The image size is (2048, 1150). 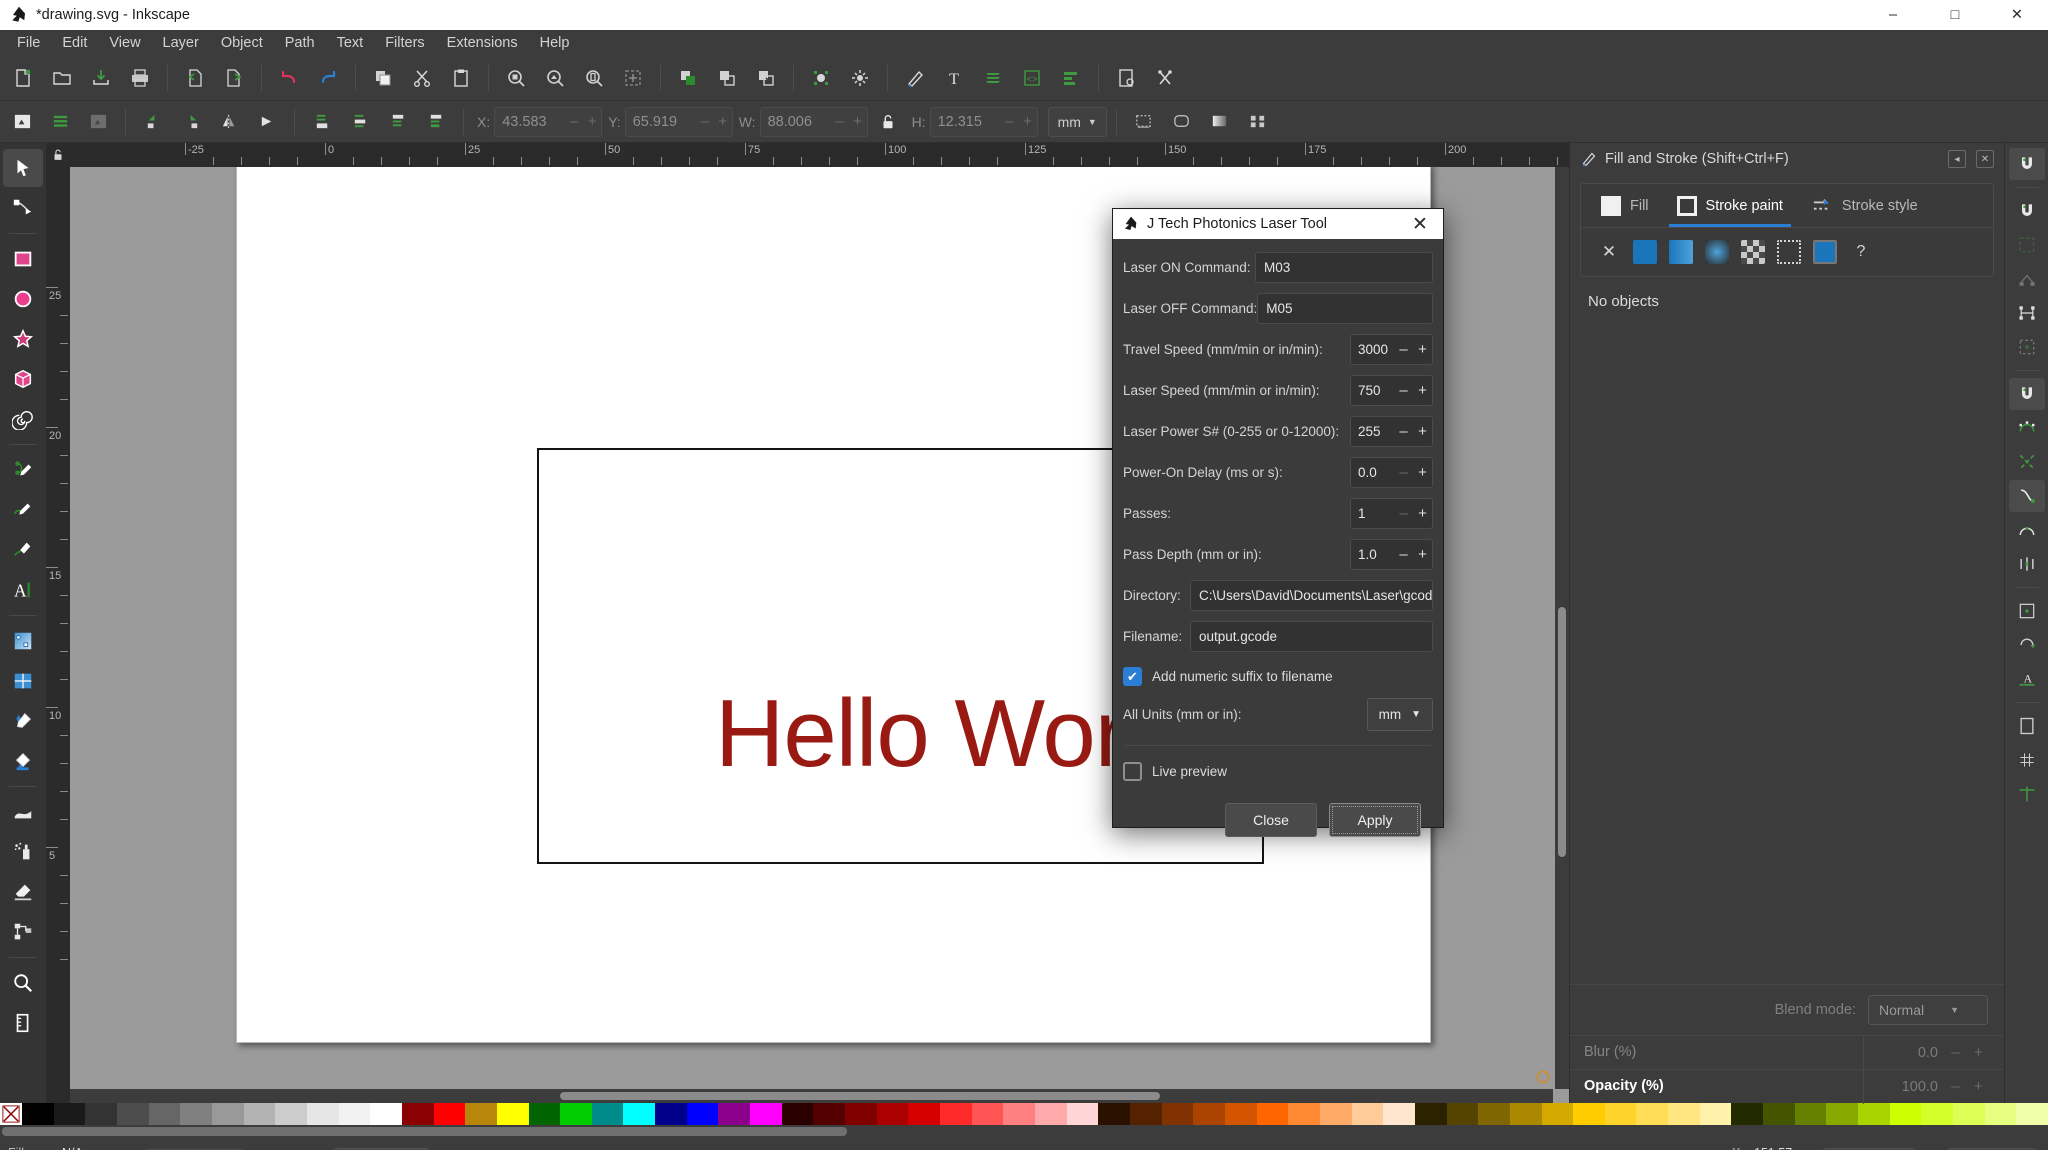 What do you see at coordinates (1024, 1131) in the screenshot?
I see `palette-scrollbar` at bounding box center [1024, 1131].